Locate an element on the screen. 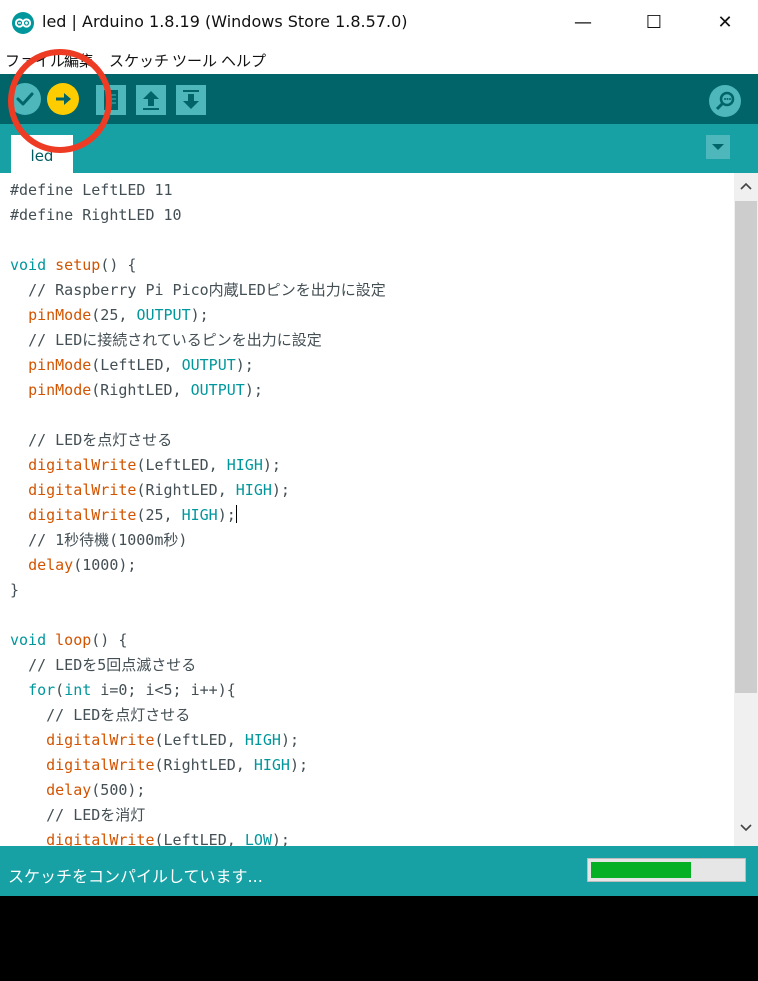  serial-monitor-button is located at coordinates (725, 101).